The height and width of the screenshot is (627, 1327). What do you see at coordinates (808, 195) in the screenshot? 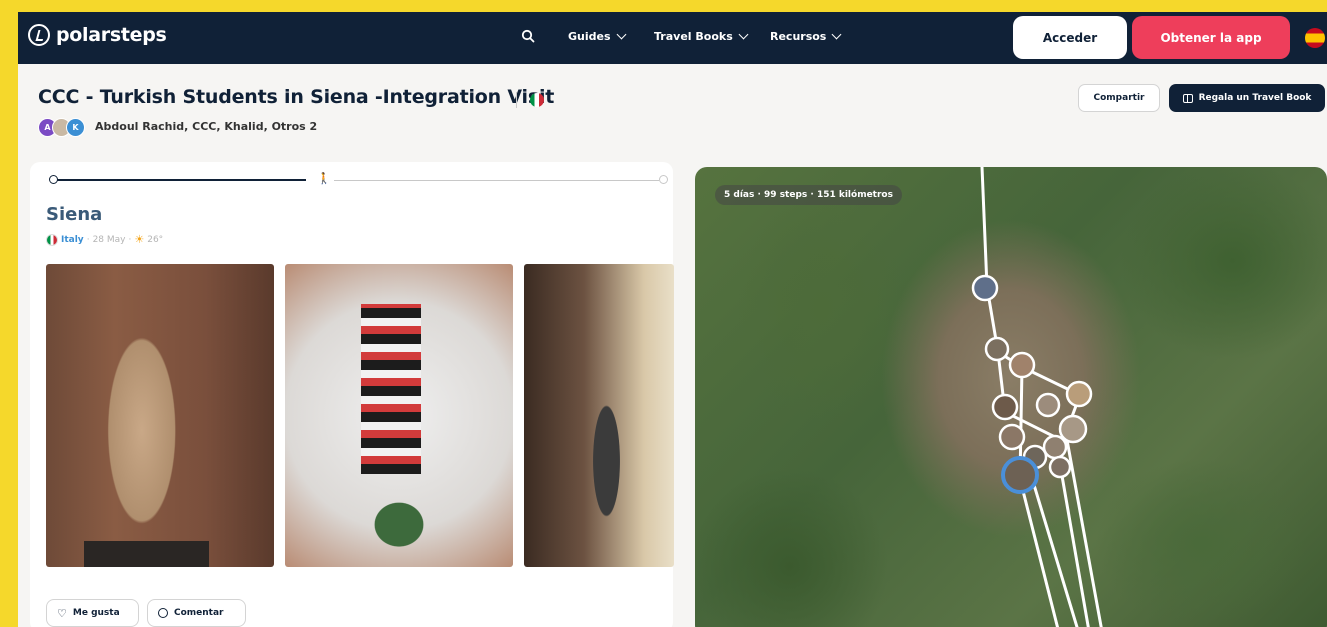
I see `trip-stats-badge: 5 días · 99 steps · 151 kilómetros` at bounding box center [808, 195].